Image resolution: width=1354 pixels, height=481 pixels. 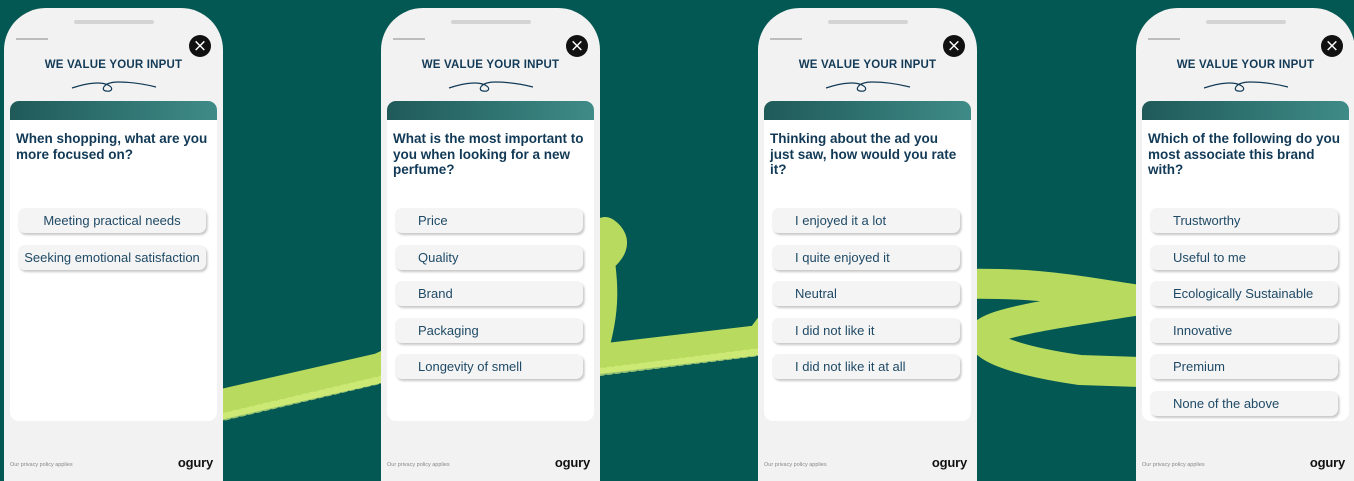 What do you see at coordinates (866, 366) in the screenshot?
I see `answer-option: I did not like it at all` at bounding box center [866, 366].